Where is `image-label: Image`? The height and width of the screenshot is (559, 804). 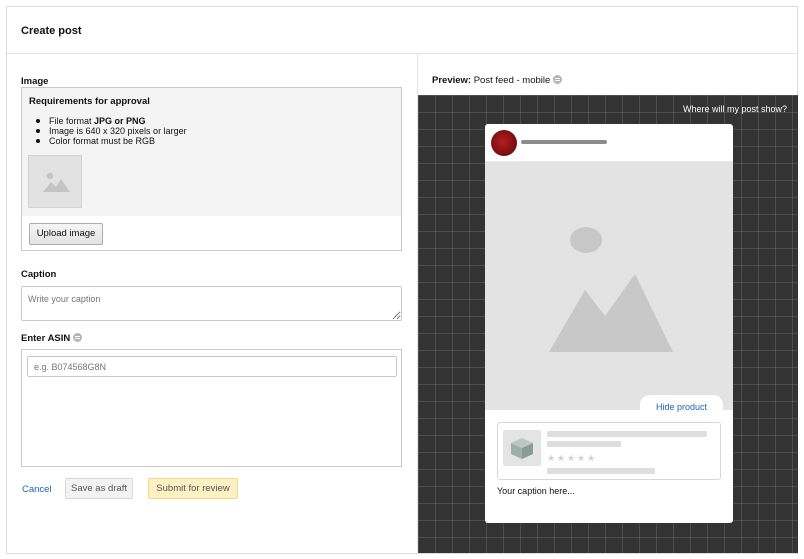
image-label: Image is located at coordinates (35, 81).